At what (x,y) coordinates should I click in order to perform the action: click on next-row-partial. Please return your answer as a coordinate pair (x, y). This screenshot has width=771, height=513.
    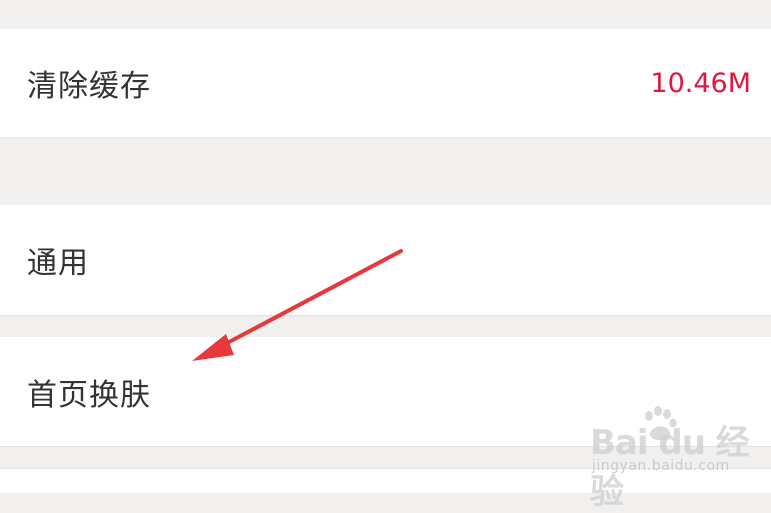
    Looking at the image, I should click on (385, 480).